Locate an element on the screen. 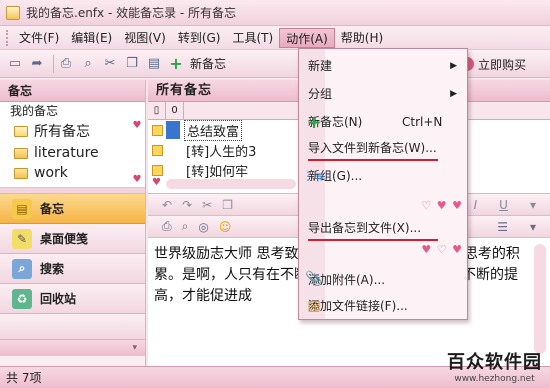 The height and width of the screenshot is (388, 550). watermark: 百众软件园 www.hezhong.net is located at coordinates (494, 366).